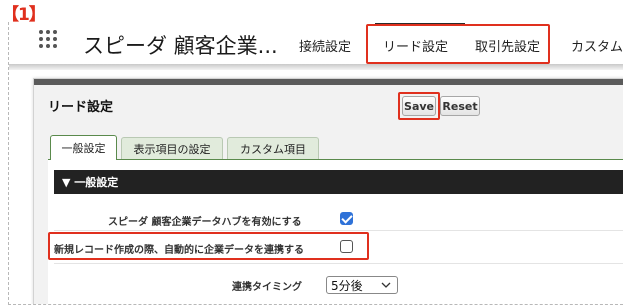 The width and height of the screenshot is (624, 306). What do you see at coordinates (386, 285) in the screenshot?
I see `chevron-down-icon` at bounding box center [386, 285].